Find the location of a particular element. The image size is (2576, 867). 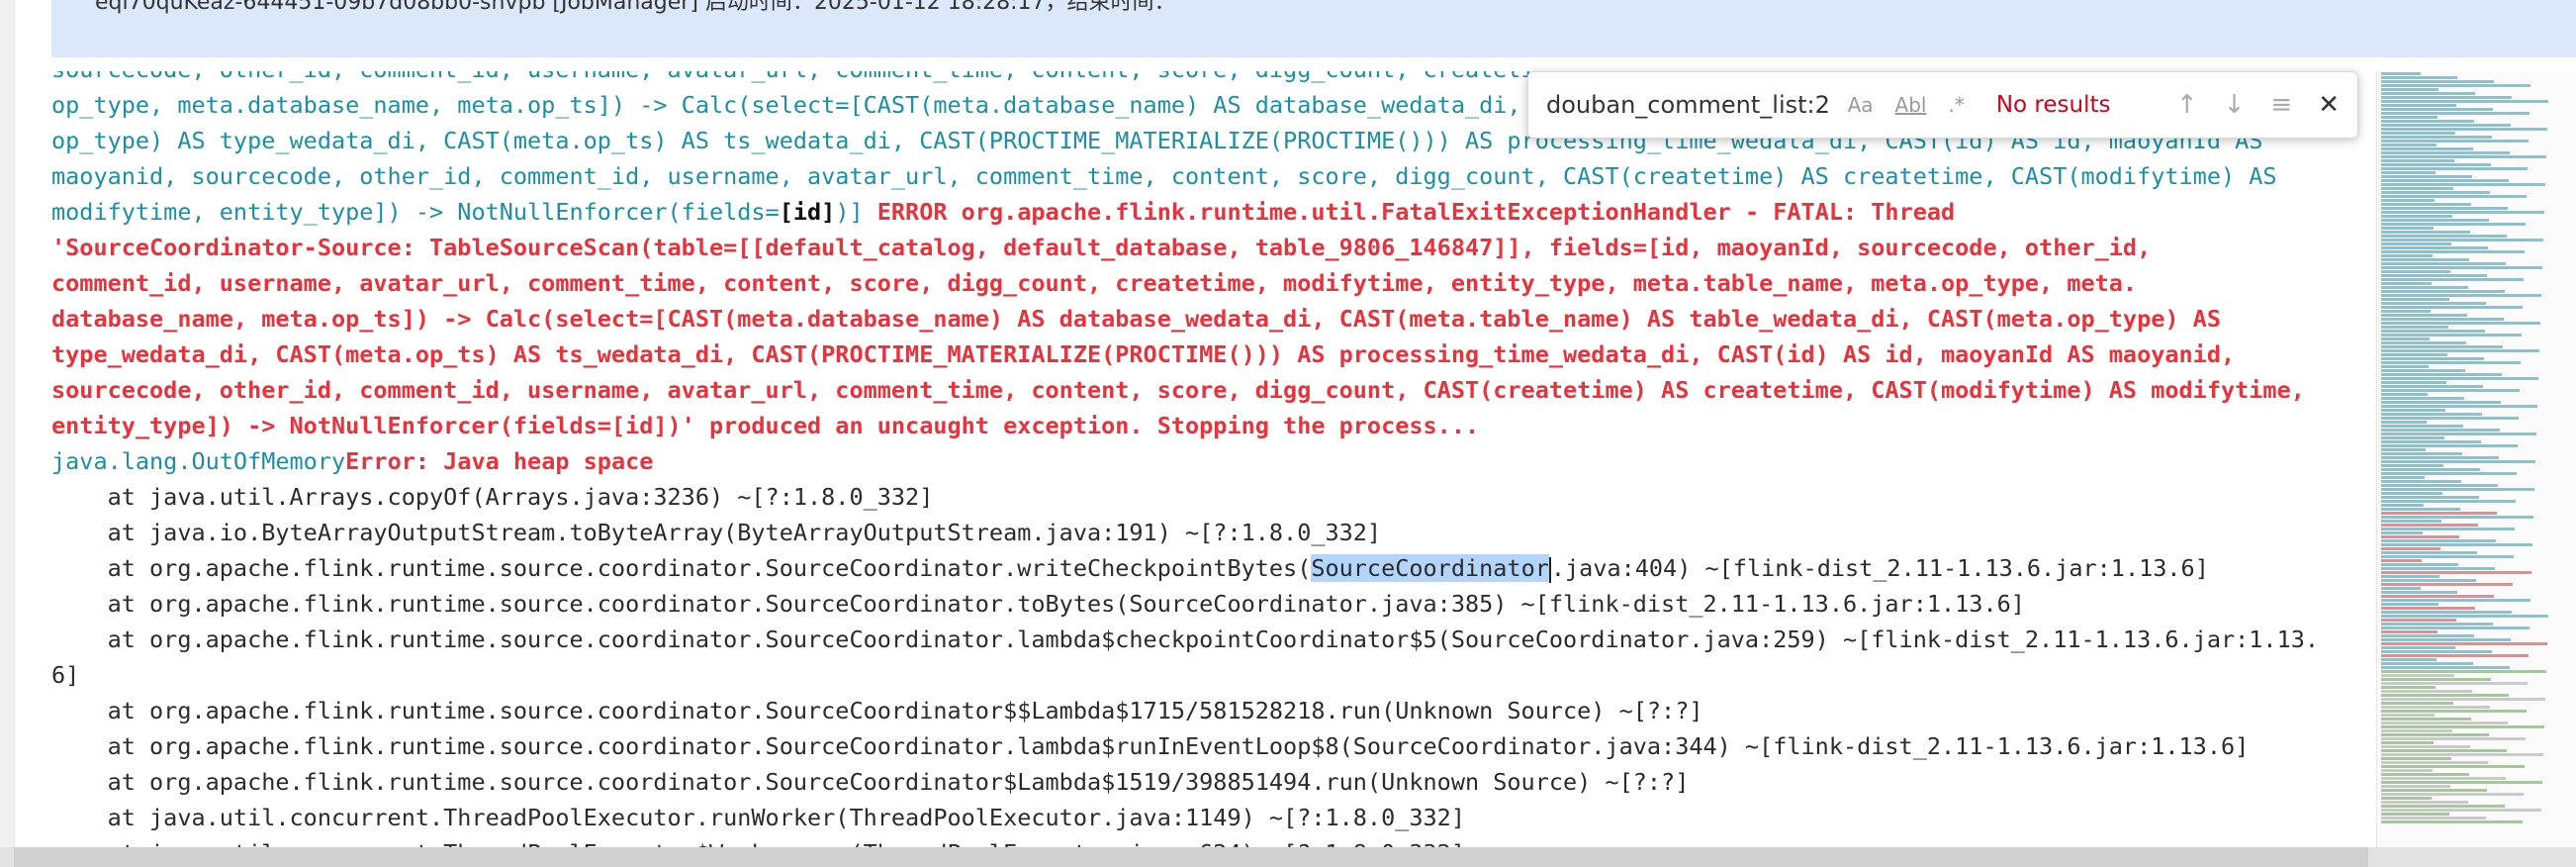

left-gutter is located at coordinates (8, 433).